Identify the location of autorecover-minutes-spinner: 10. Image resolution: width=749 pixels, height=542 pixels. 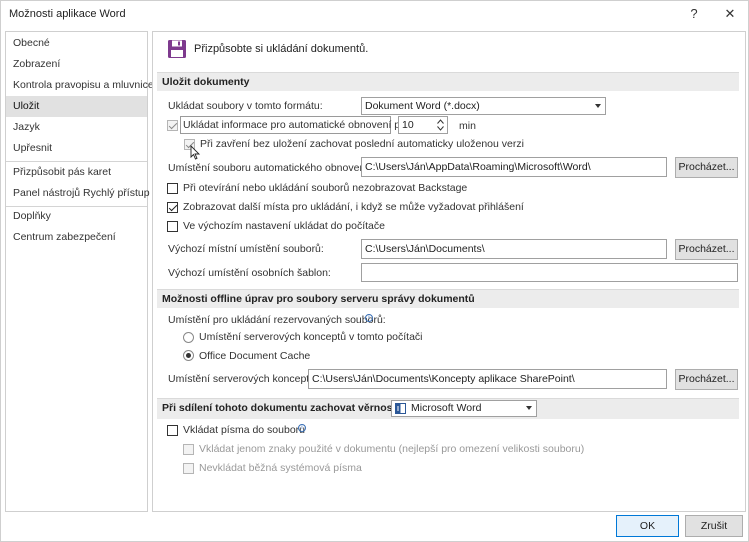
(423, 125).